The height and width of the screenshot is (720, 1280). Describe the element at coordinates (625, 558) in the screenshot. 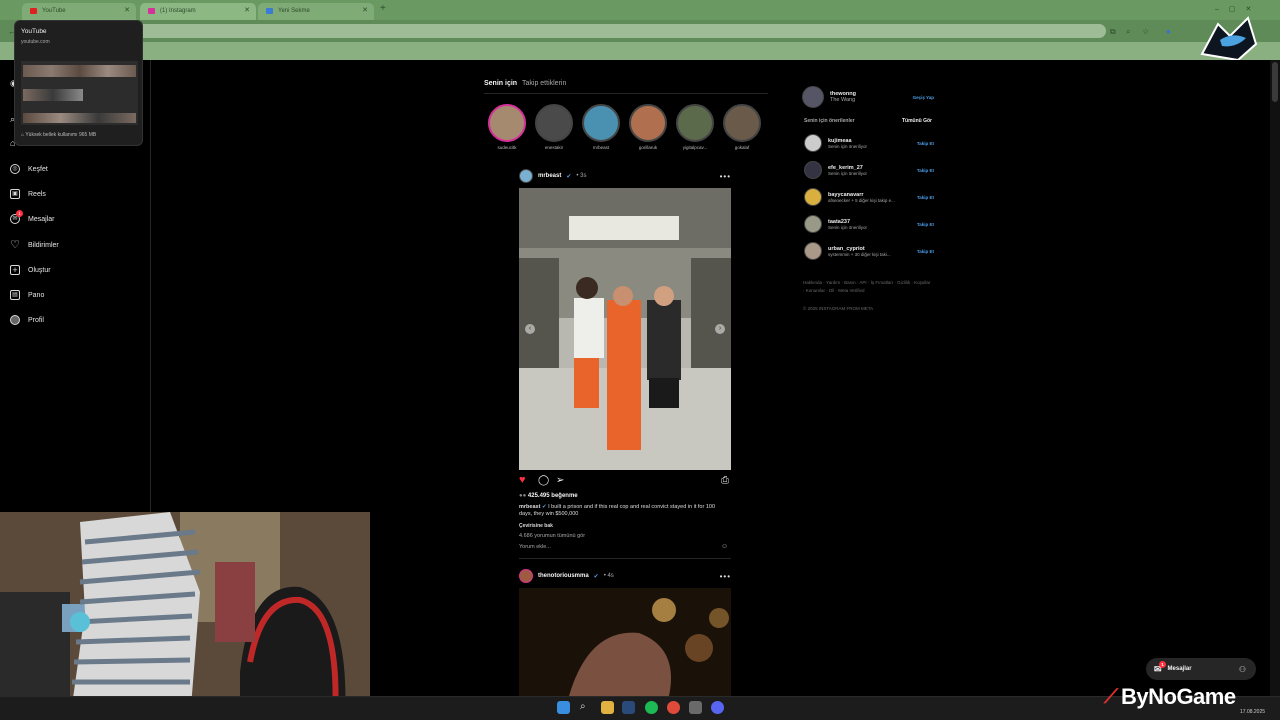

I see `divider` at that location.